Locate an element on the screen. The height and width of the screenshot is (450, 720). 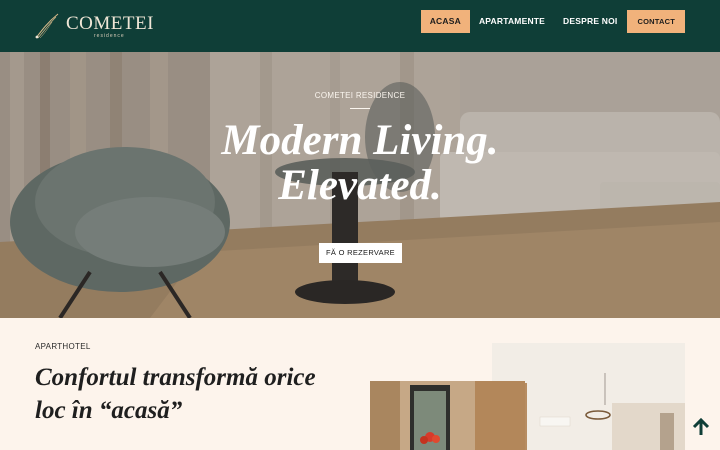
main-nav: ACASA APARTAMENTE DESPRE NOI CONTACT is located at coordinates (552, 21).